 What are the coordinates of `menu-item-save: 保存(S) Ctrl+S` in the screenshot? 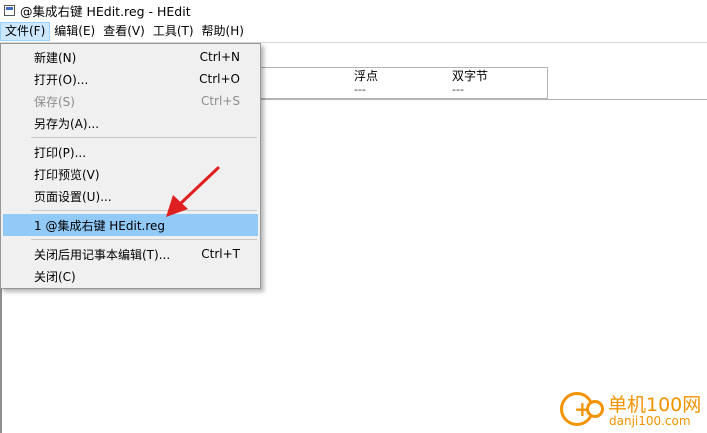 It's located at (130, 101).